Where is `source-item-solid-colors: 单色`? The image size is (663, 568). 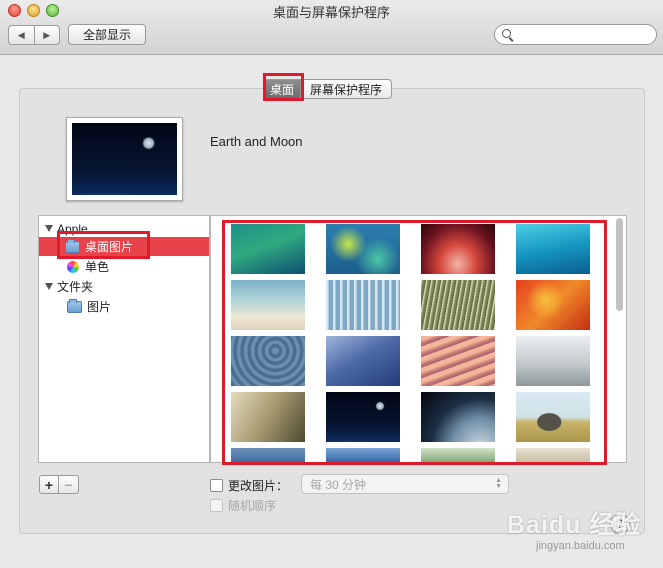 source-item-solid-colors: 单色 is located at coordinates (124, 266).